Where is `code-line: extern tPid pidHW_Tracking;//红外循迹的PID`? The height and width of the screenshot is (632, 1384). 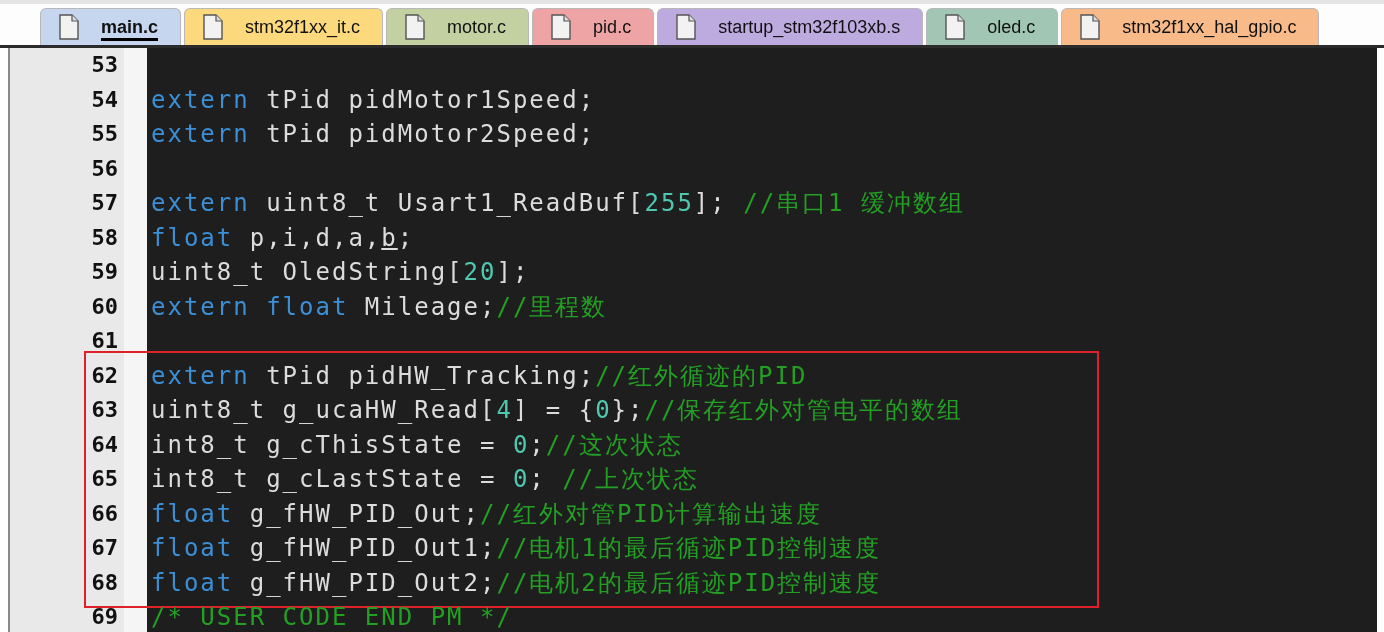
code-line: extern tPid pidHW_Tracking;//红外循迹的PID is located at coordinates (479, 376).